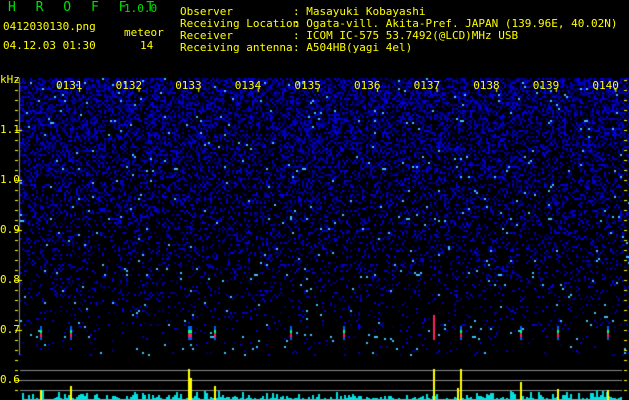  Describe the element at coordinates (69, 85) in the screenshot. I see `x-tick-label: 0131` at that location.